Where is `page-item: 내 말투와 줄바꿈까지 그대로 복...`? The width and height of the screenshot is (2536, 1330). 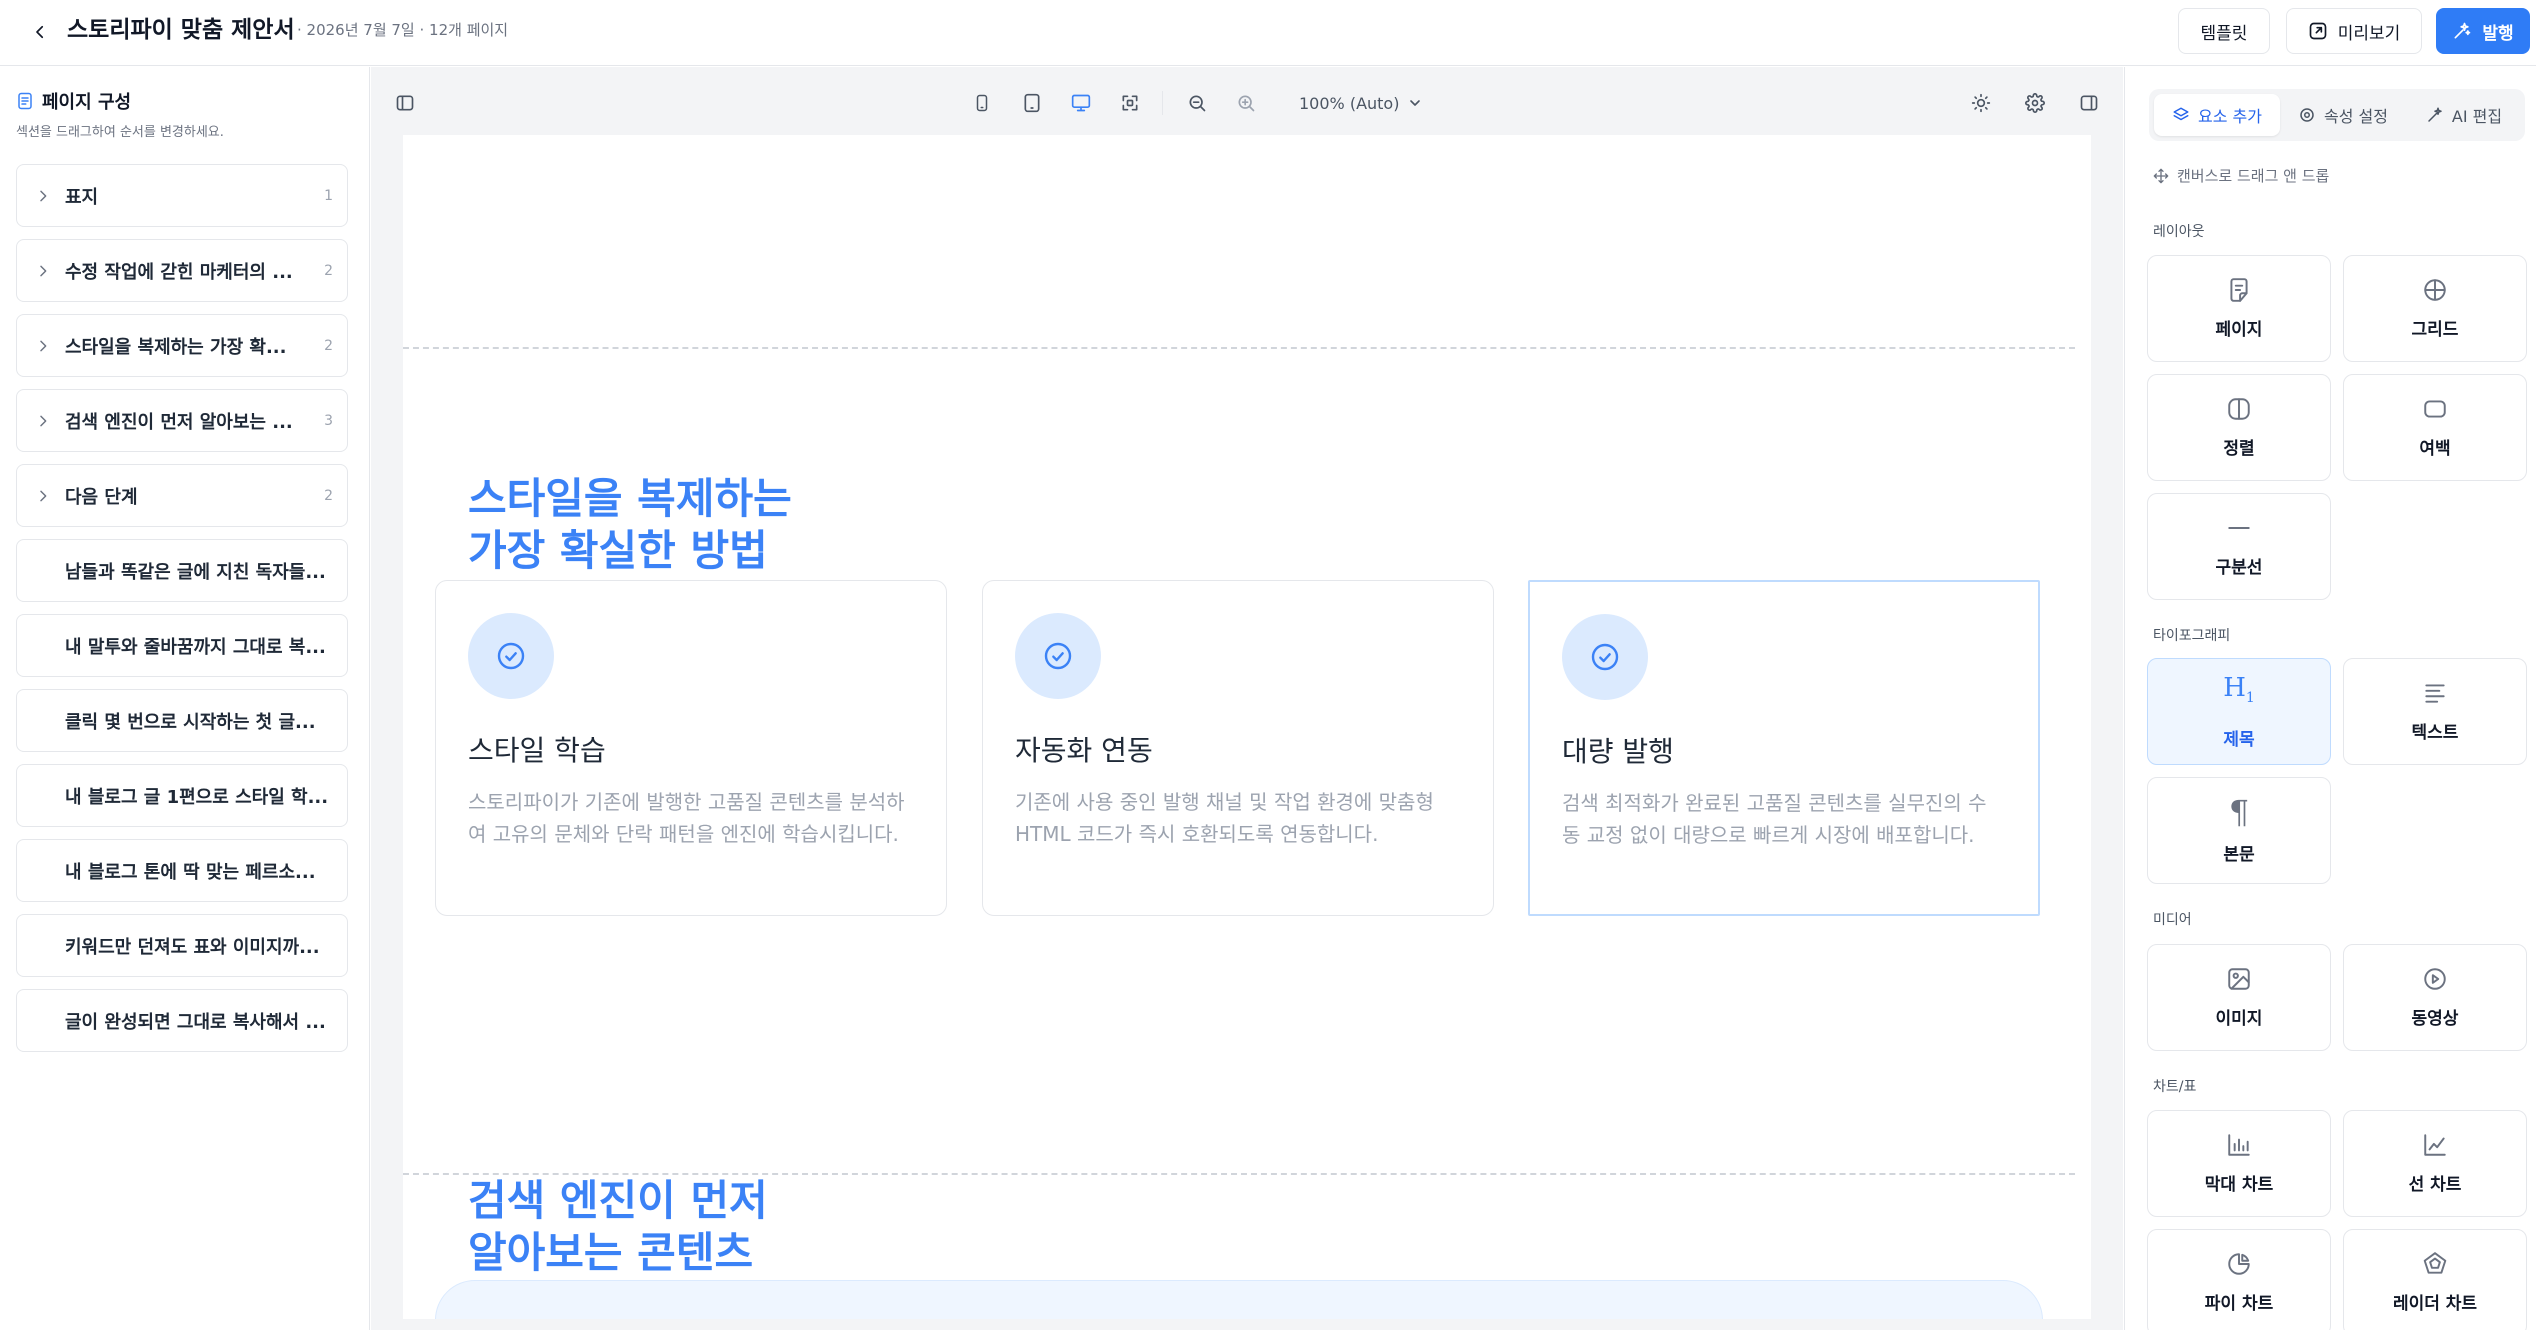 page-item: 내 말투와 줄바꿈까지 그대로 복... is located at coordinates (182, 645).